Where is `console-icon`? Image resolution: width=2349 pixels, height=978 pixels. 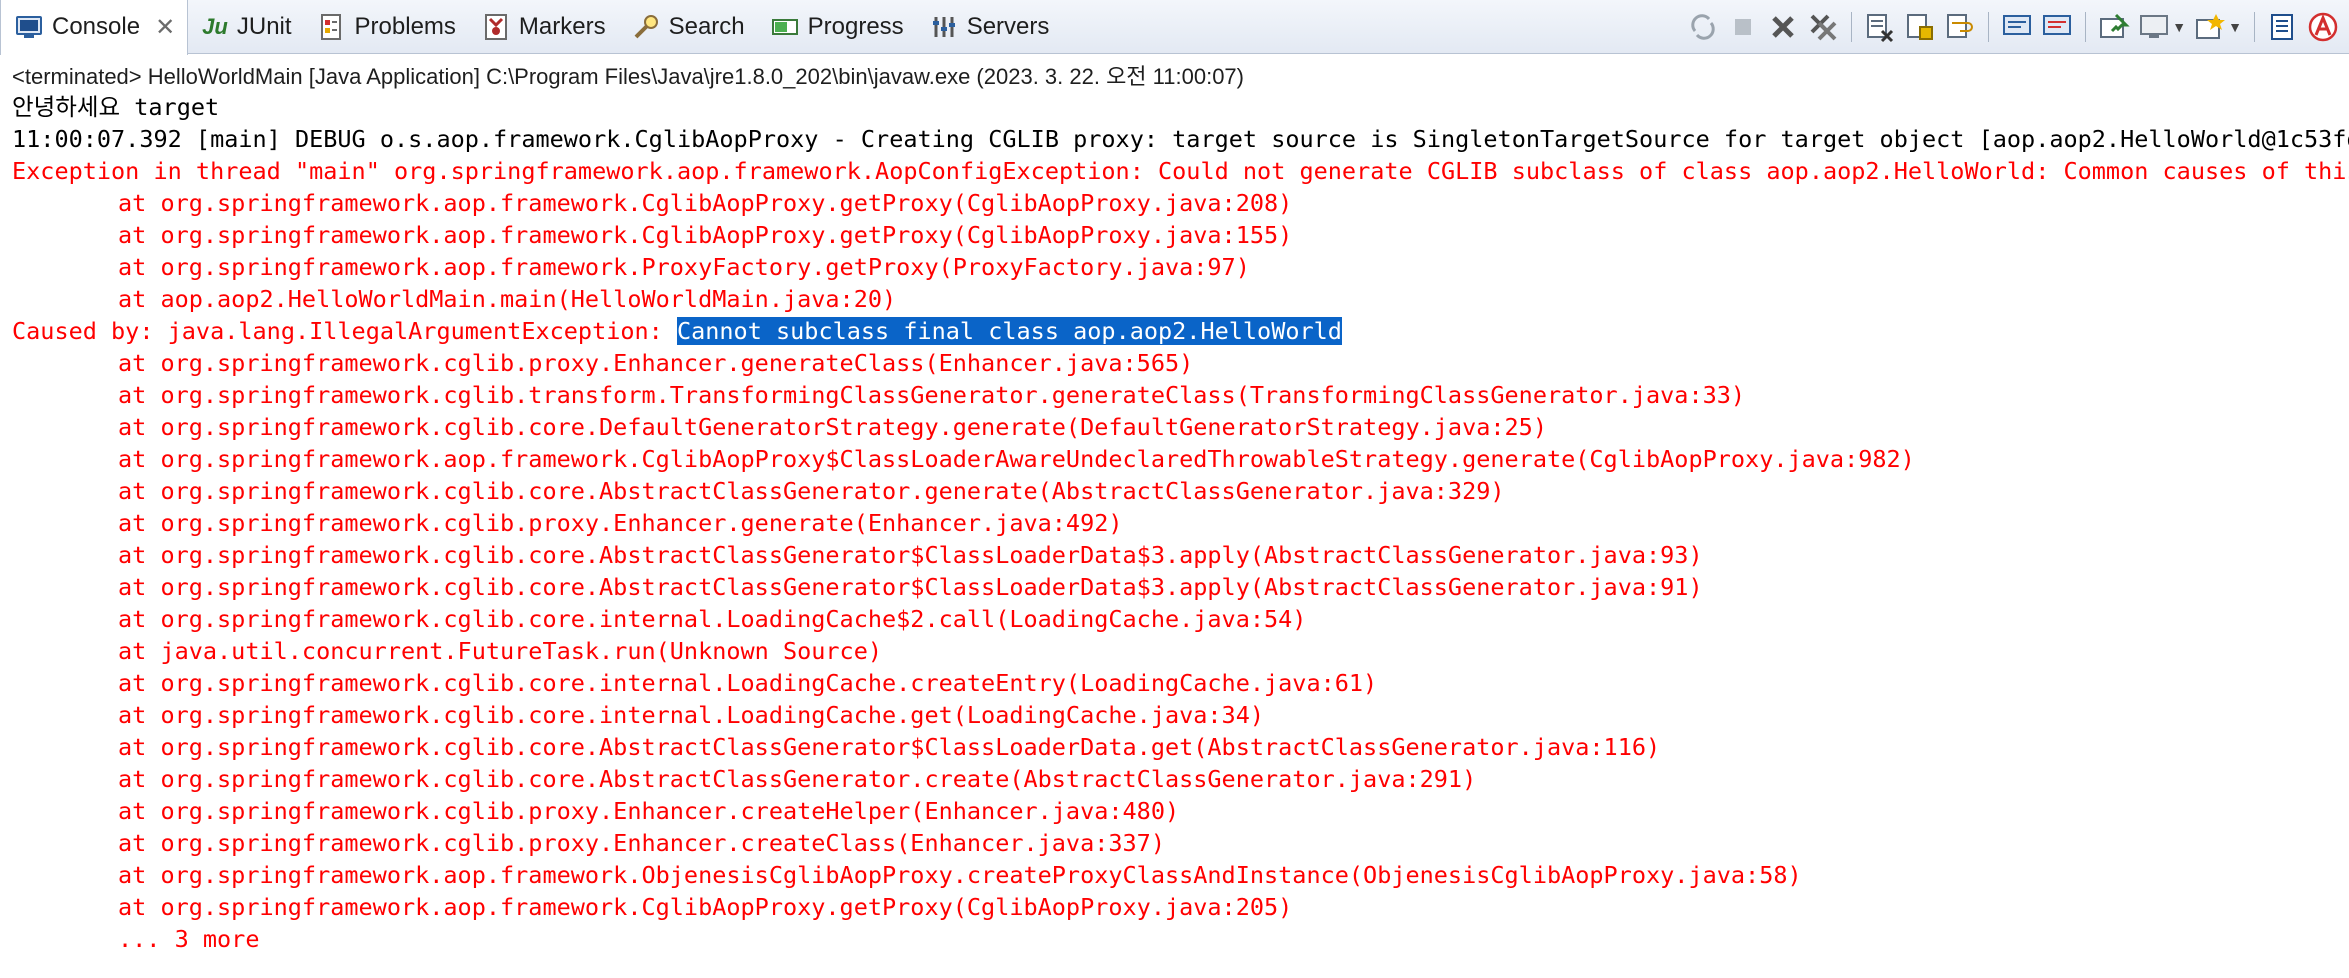
console-icon is located at coordinates (29, 27).